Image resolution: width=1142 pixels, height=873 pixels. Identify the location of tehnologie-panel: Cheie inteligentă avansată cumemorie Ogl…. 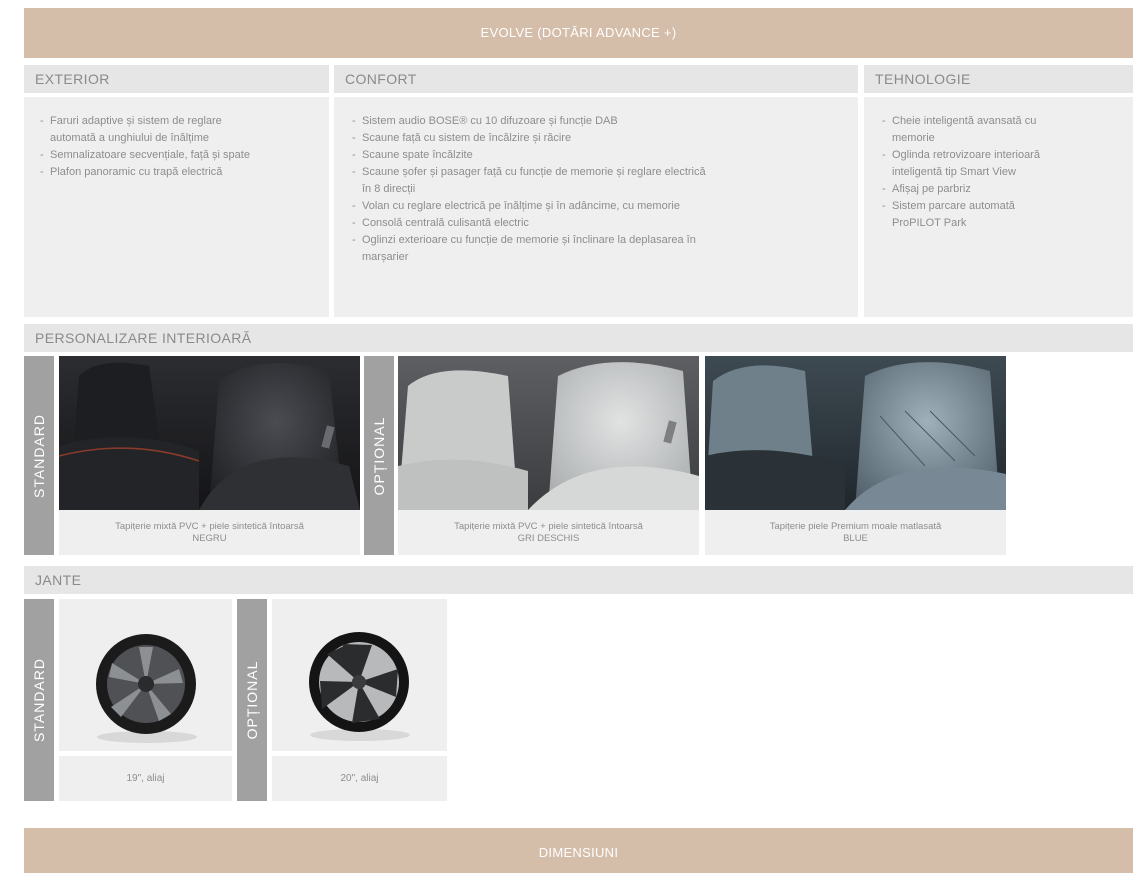
(998, 207).